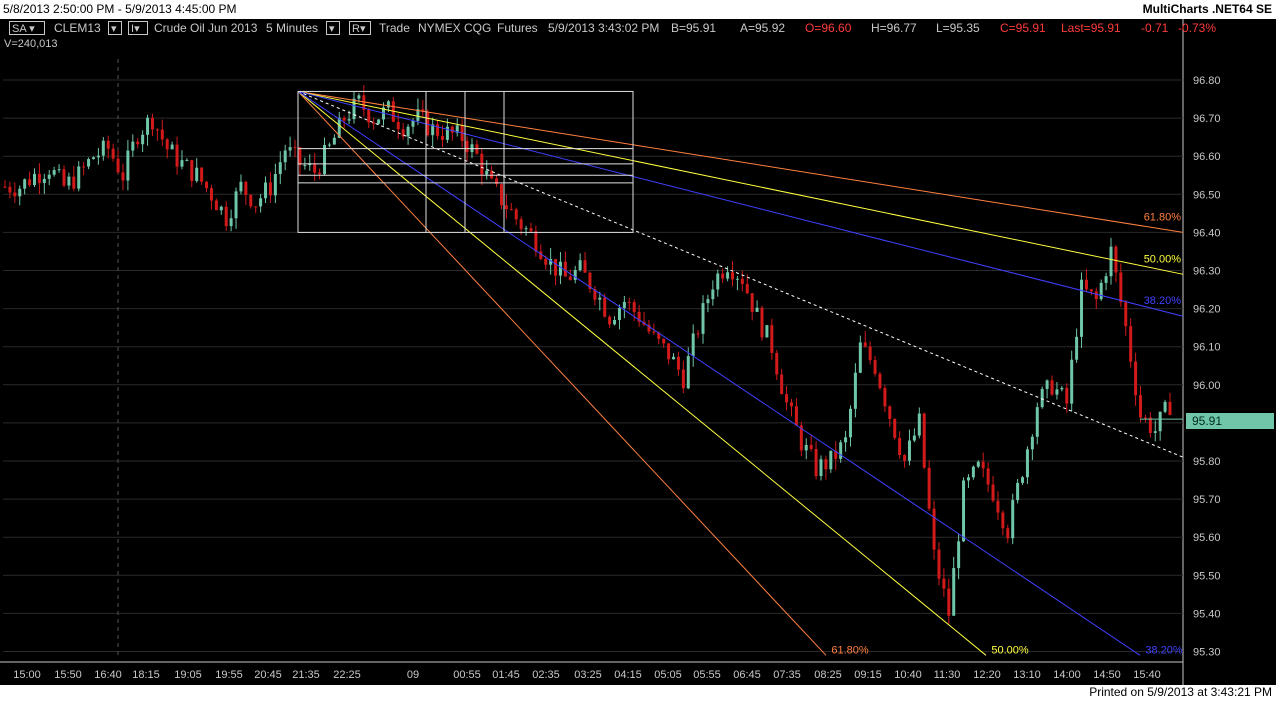 This screenshot has width=1276, height=701. I want to click on last-price: Last=95.91, so click(1091, 28).